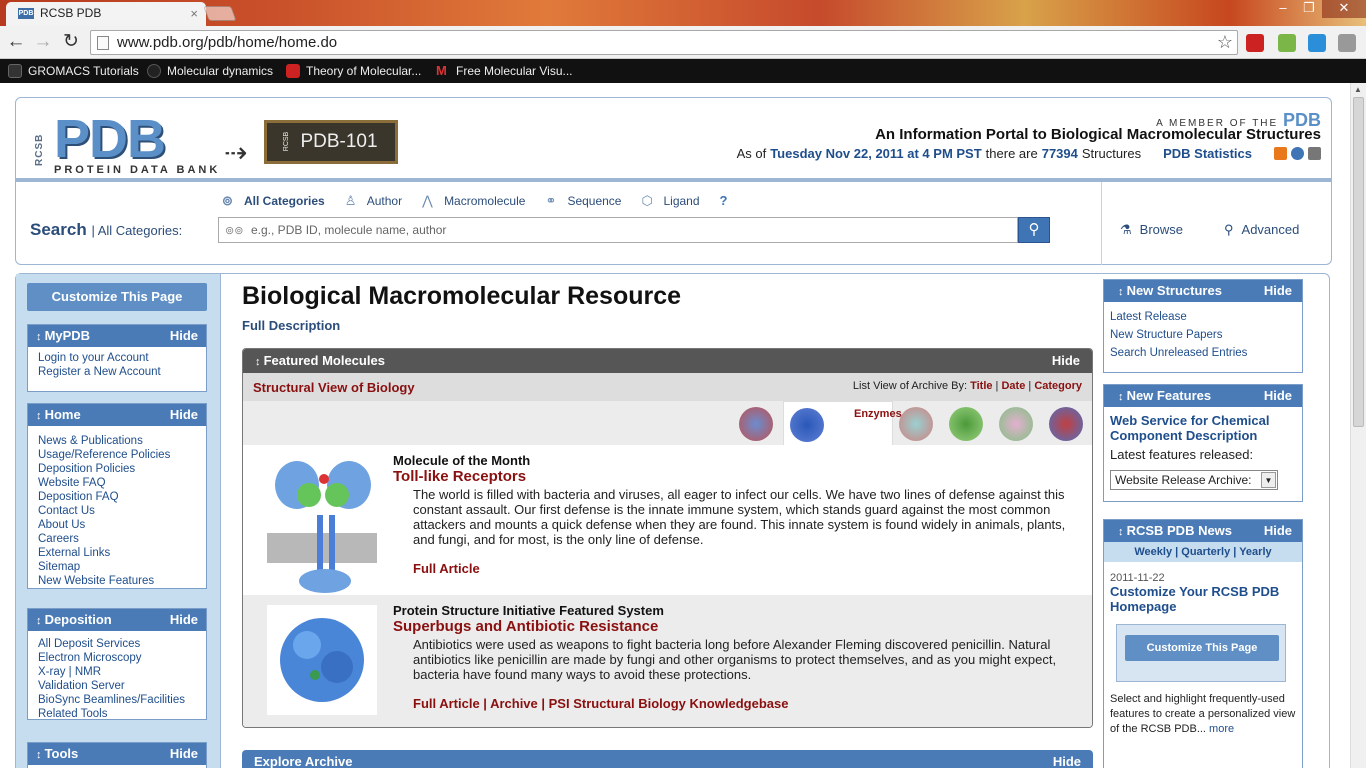 Image resolution: width=1366 pixels, height=768 pixels. I want to click on full-description-link: Full Description, so click(291, 325).